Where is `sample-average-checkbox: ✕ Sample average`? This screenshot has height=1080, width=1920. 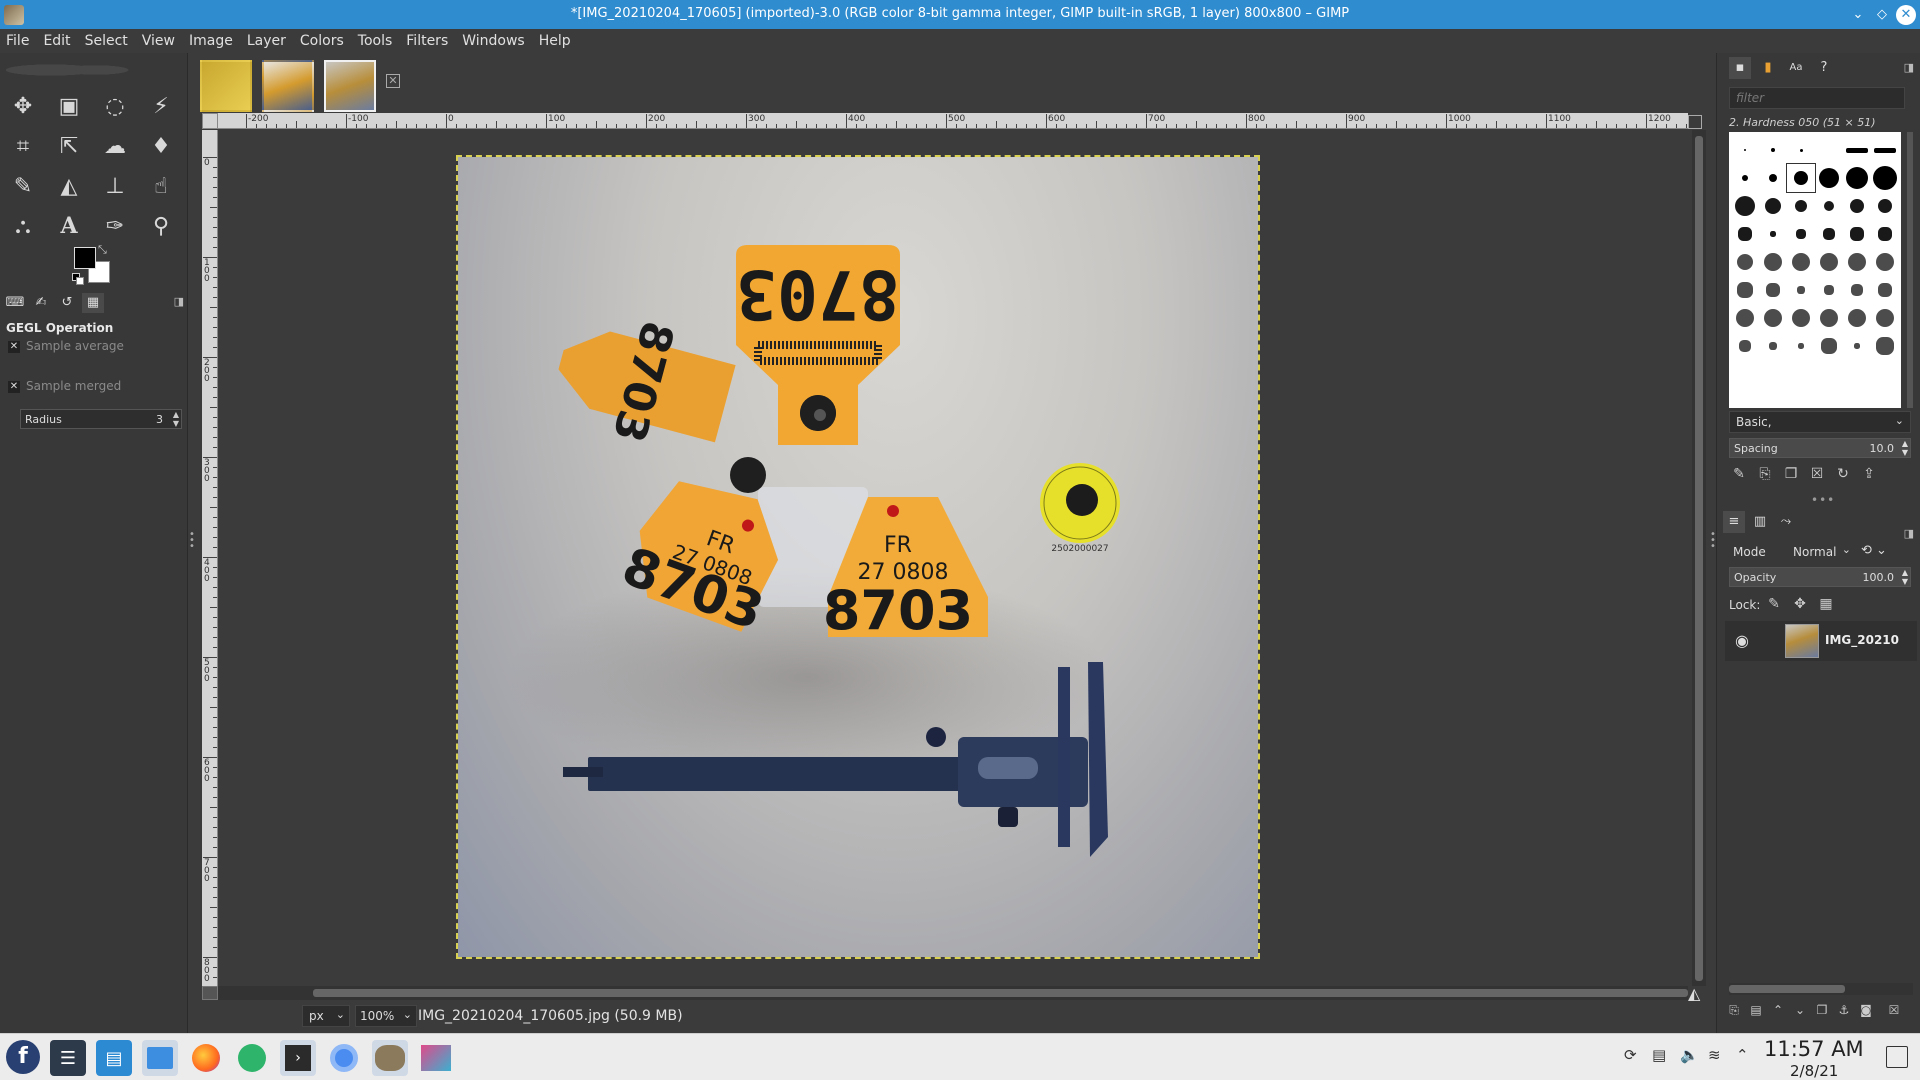
sample-average-checkbox: ✕ Sample average is located at coordinates (66, 346).